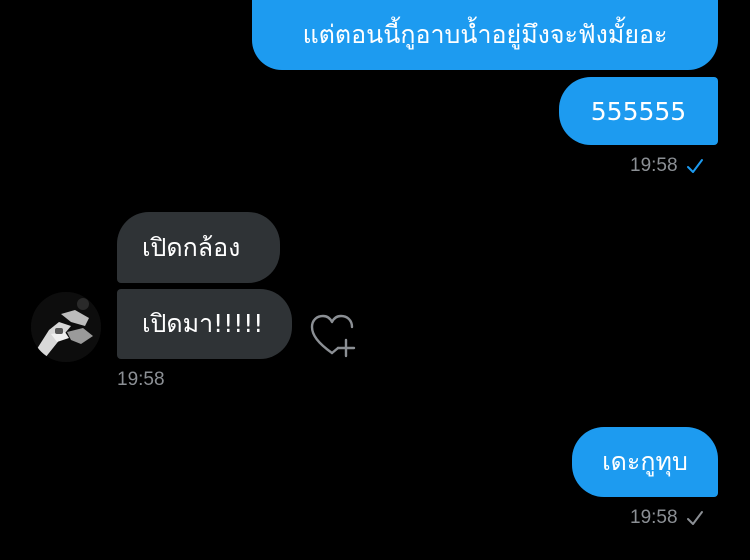 The height and width of the screenshot is (560, 750). I want to click on message-text: 555555, so click(638, 111).